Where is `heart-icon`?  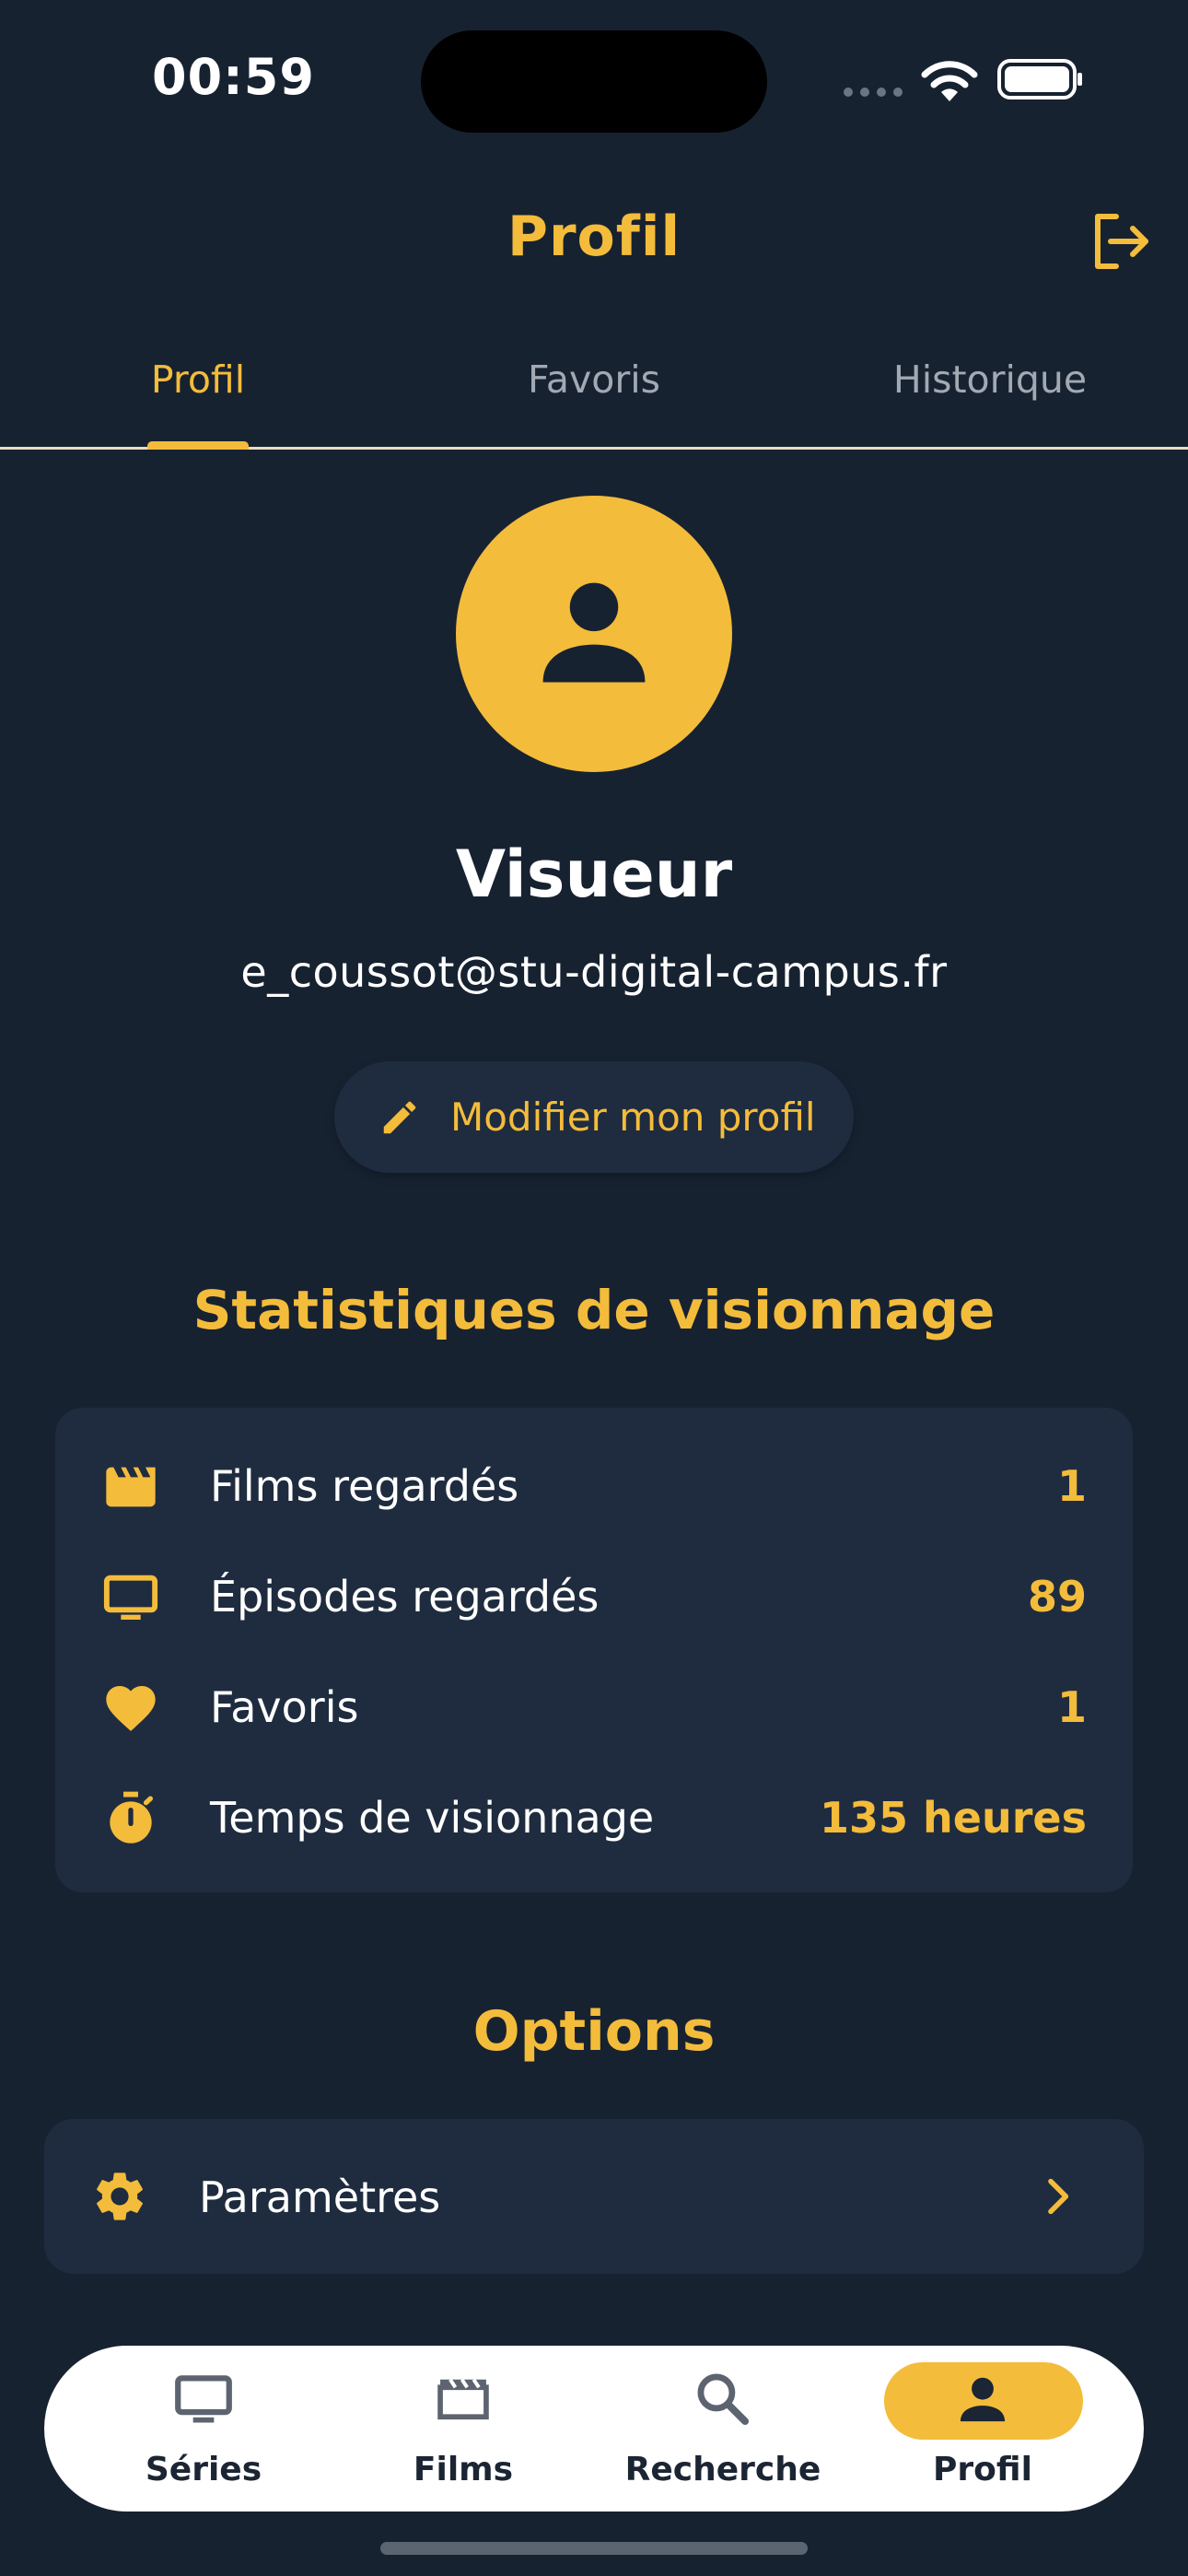 heart-icon is located at coordinates (131, 1708).